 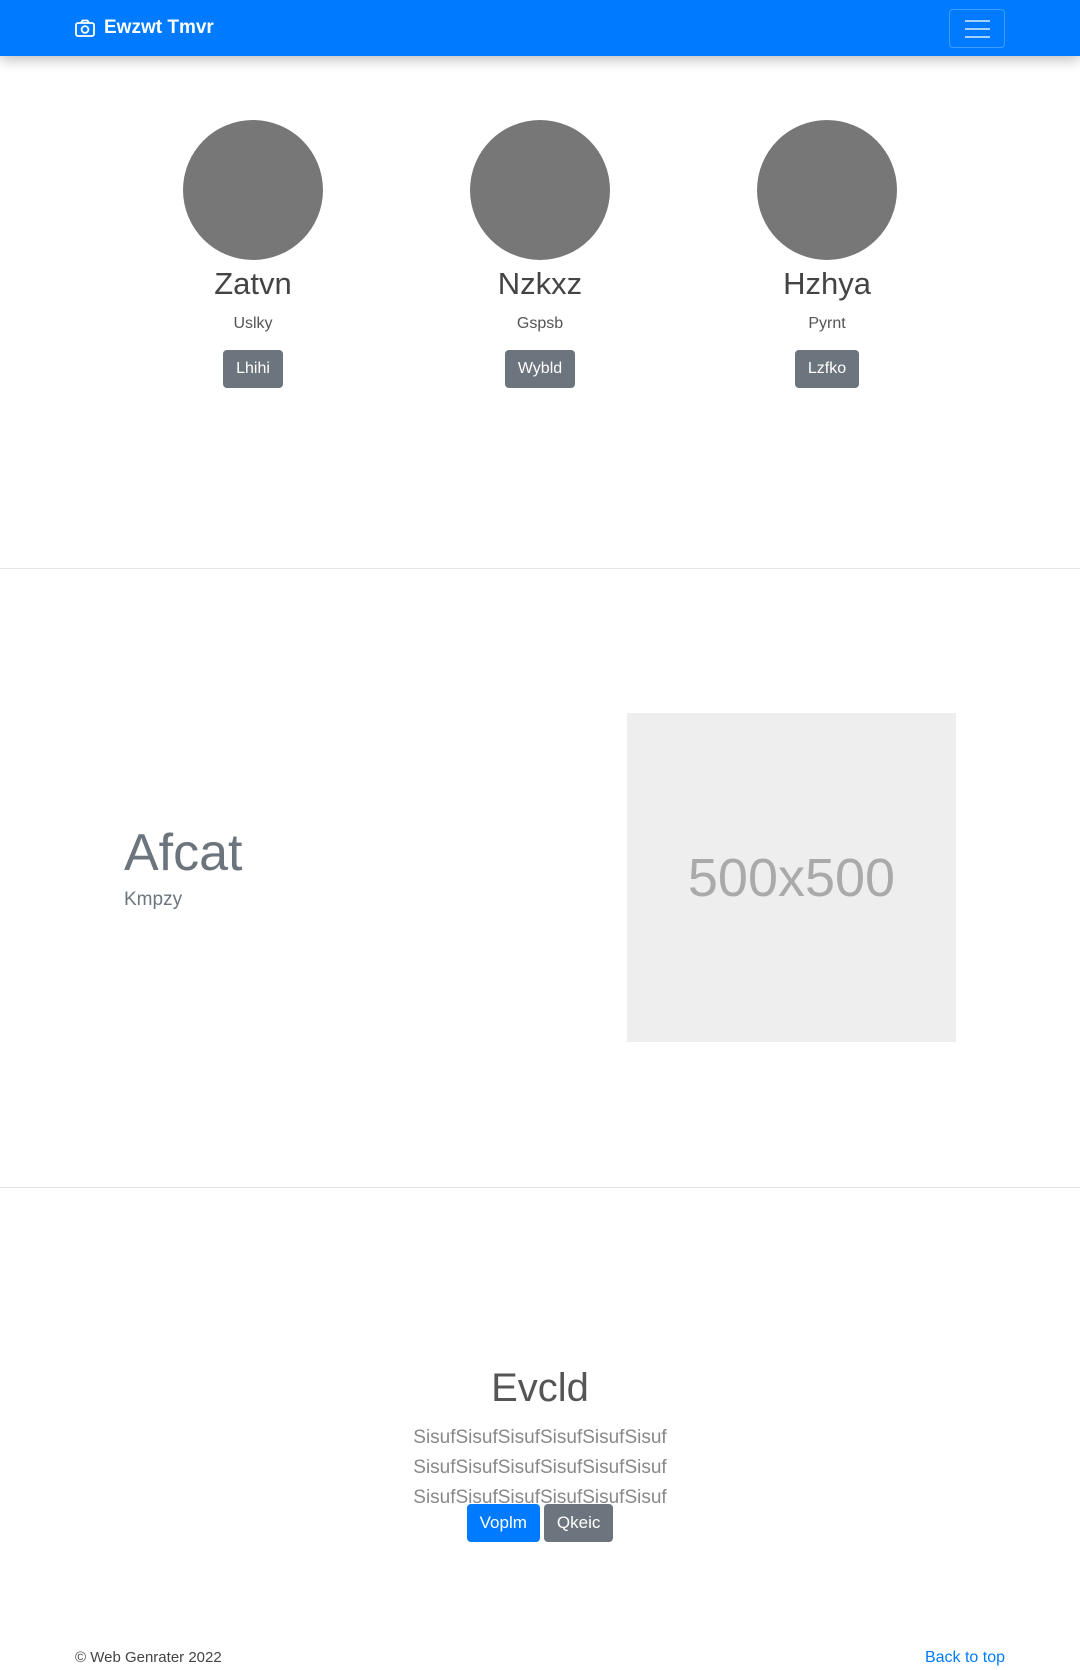 What do you see at coordinates (540, 28) in the screenshot?
I see `navbar: Ewzwt Tmvr` at bounding box center [540, 28].